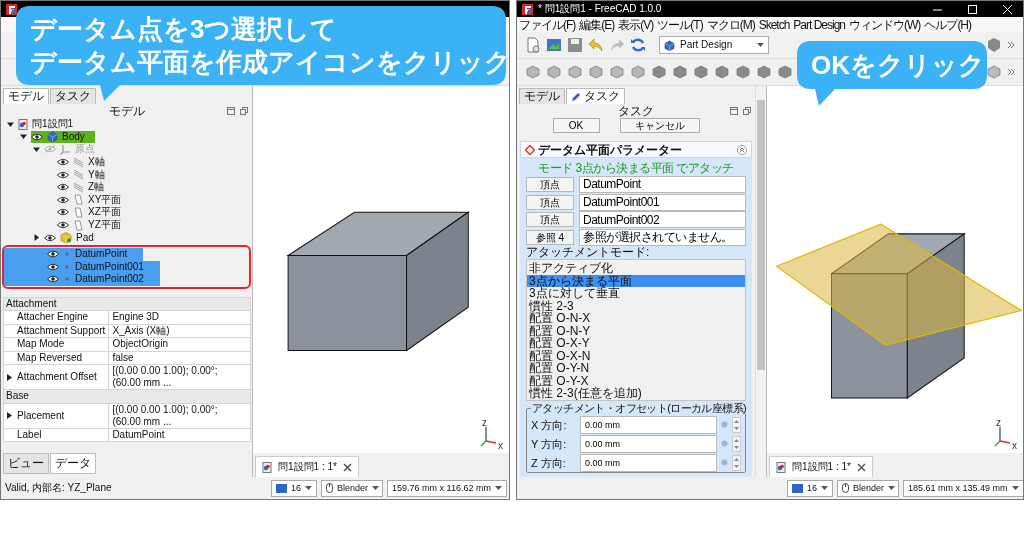 This screenshot has width=1024, height=538. Describe the element at coordinates (819, 24) in the screenshot. I see `menu-item: Part Design` at that location.